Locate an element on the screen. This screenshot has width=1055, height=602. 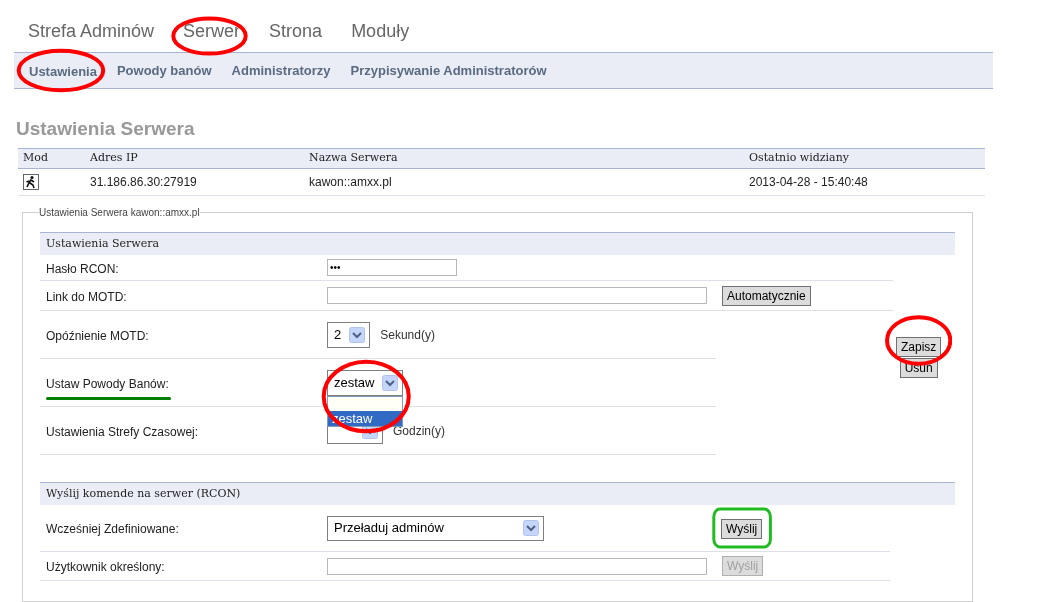
section-header: Ustawienia Serwera is located at coordinates (497, 243).